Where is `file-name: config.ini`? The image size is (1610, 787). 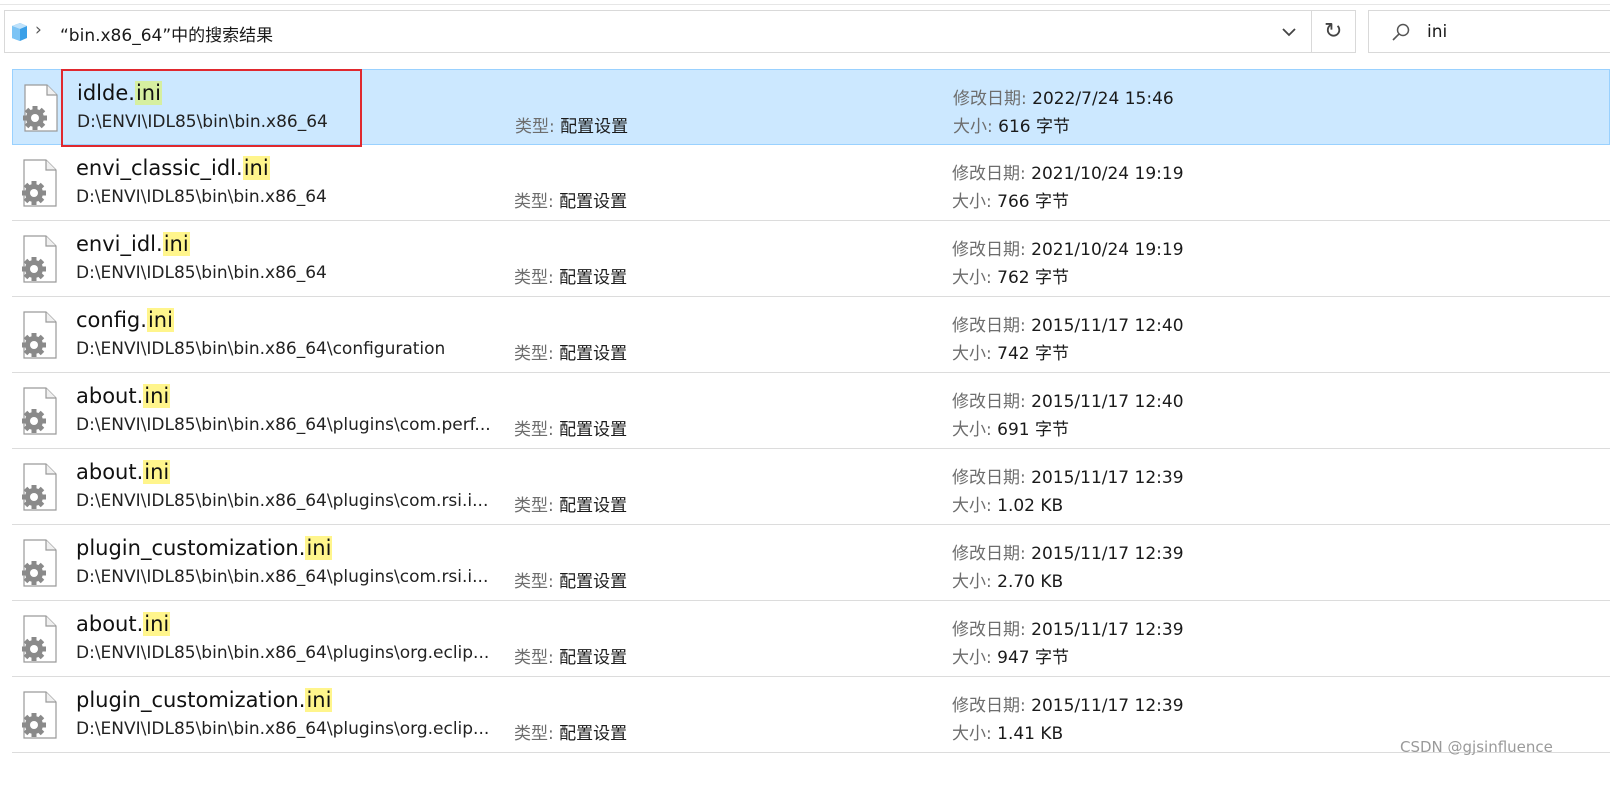 file-name: config.ini is located at coordinates (125, 320).